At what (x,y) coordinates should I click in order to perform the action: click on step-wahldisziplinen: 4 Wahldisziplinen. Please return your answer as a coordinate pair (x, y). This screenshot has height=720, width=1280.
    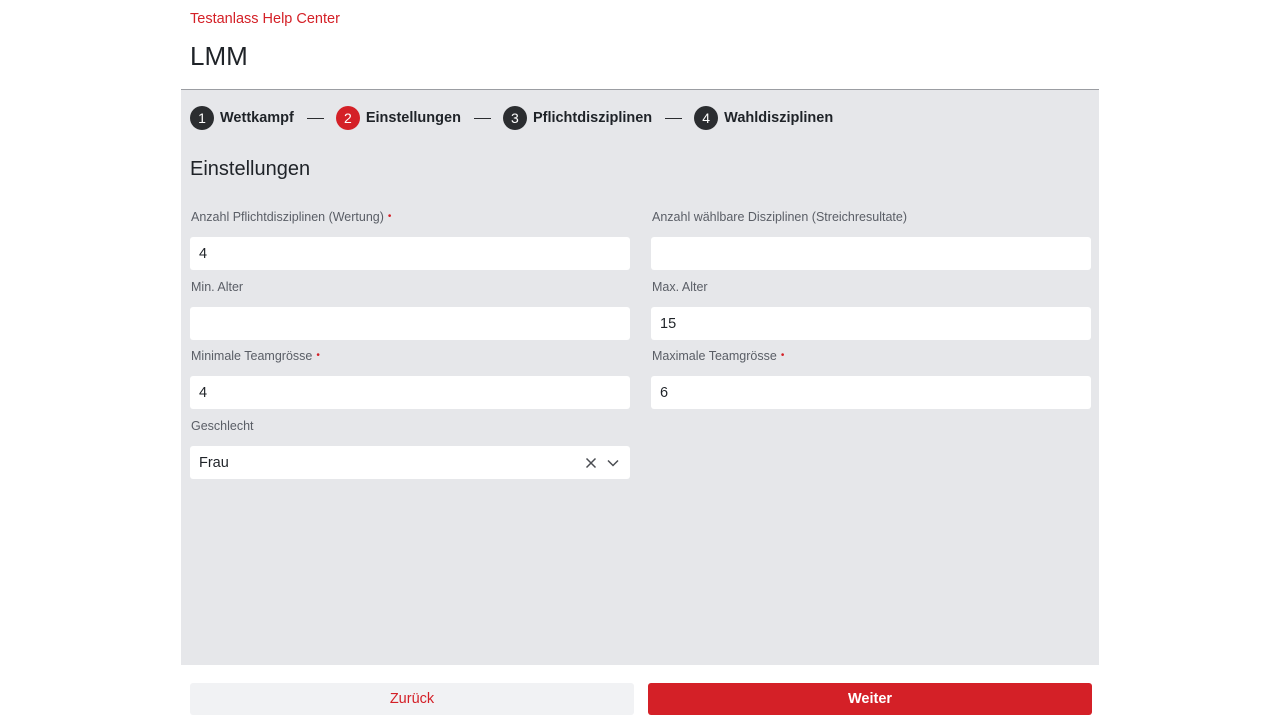
    Looking at the image, I should click on (763, 118).